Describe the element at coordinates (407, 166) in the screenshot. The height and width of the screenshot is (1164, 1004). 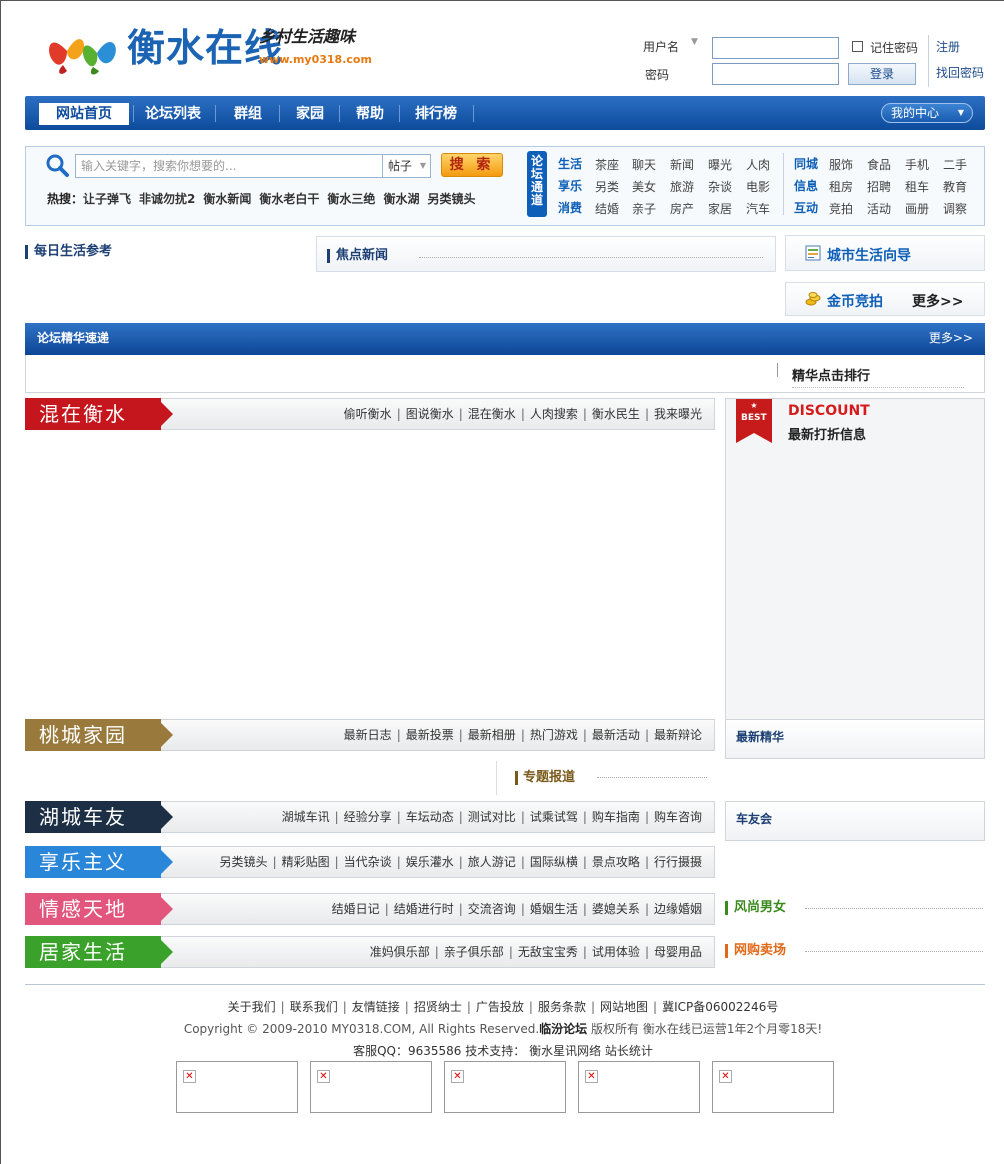
I see `search-type-select: 帖子 ▼` at that location.